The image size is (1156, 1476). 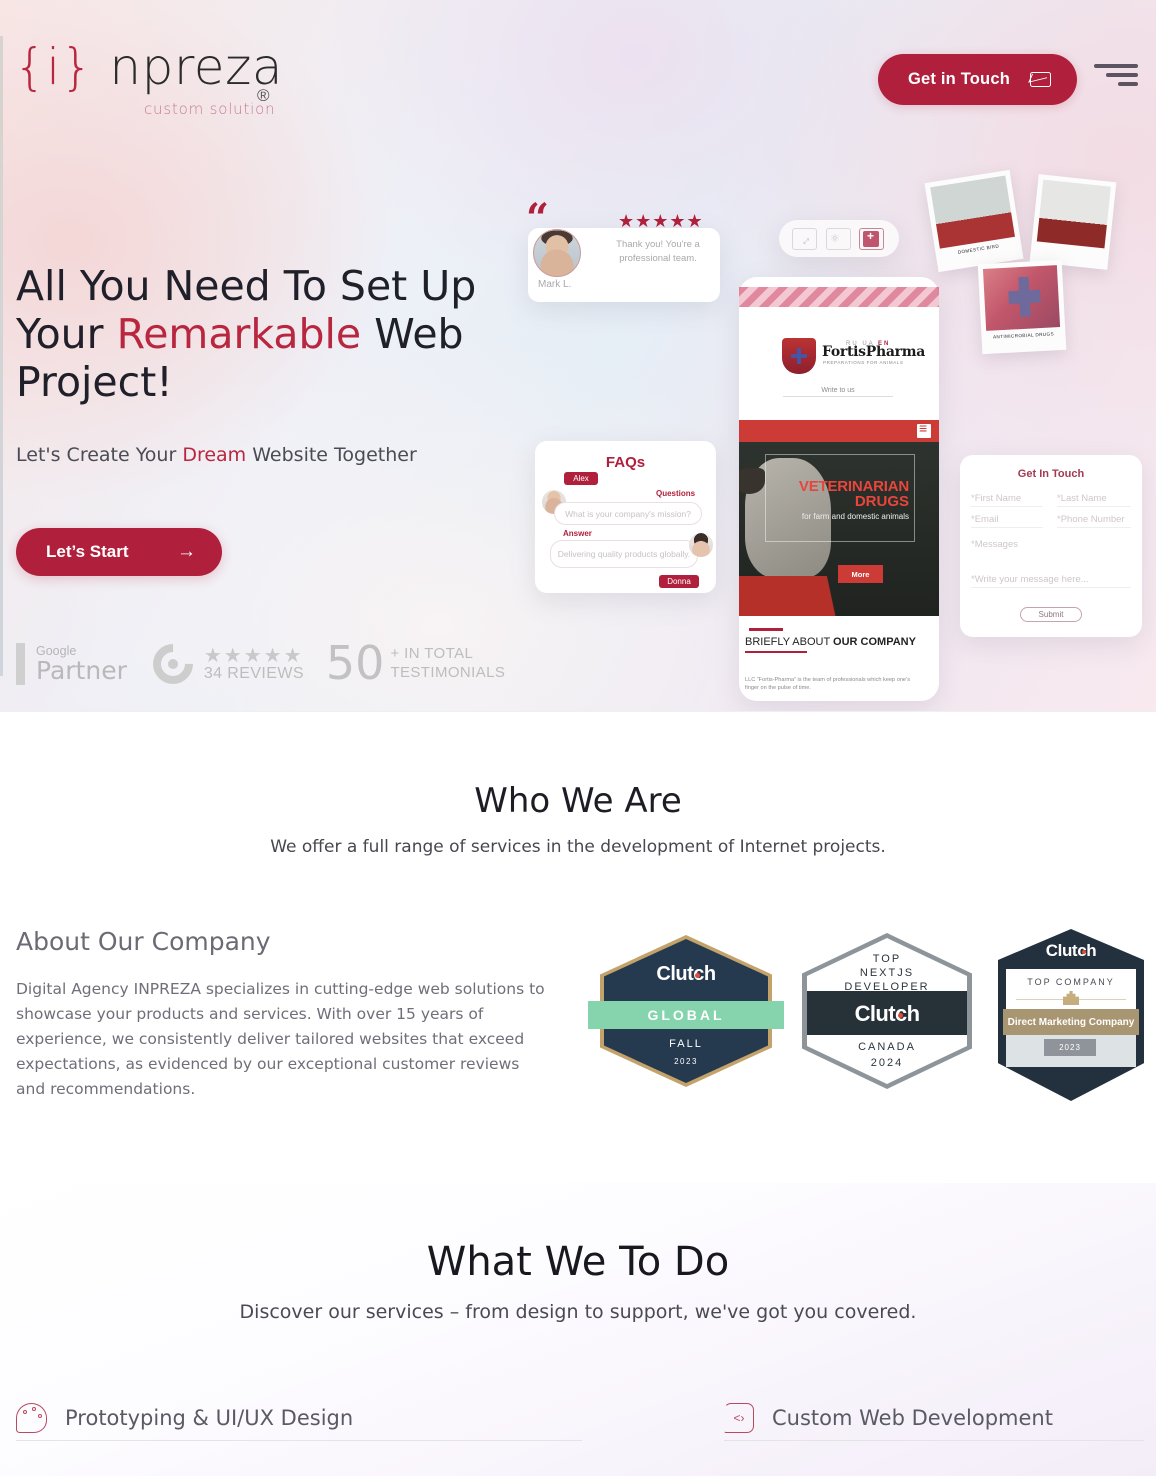 What do you see at coordinates (628, 513) in the screenshot?
I see `faq-question-field: What is your company's mission?` at bounding box center [628, 513].